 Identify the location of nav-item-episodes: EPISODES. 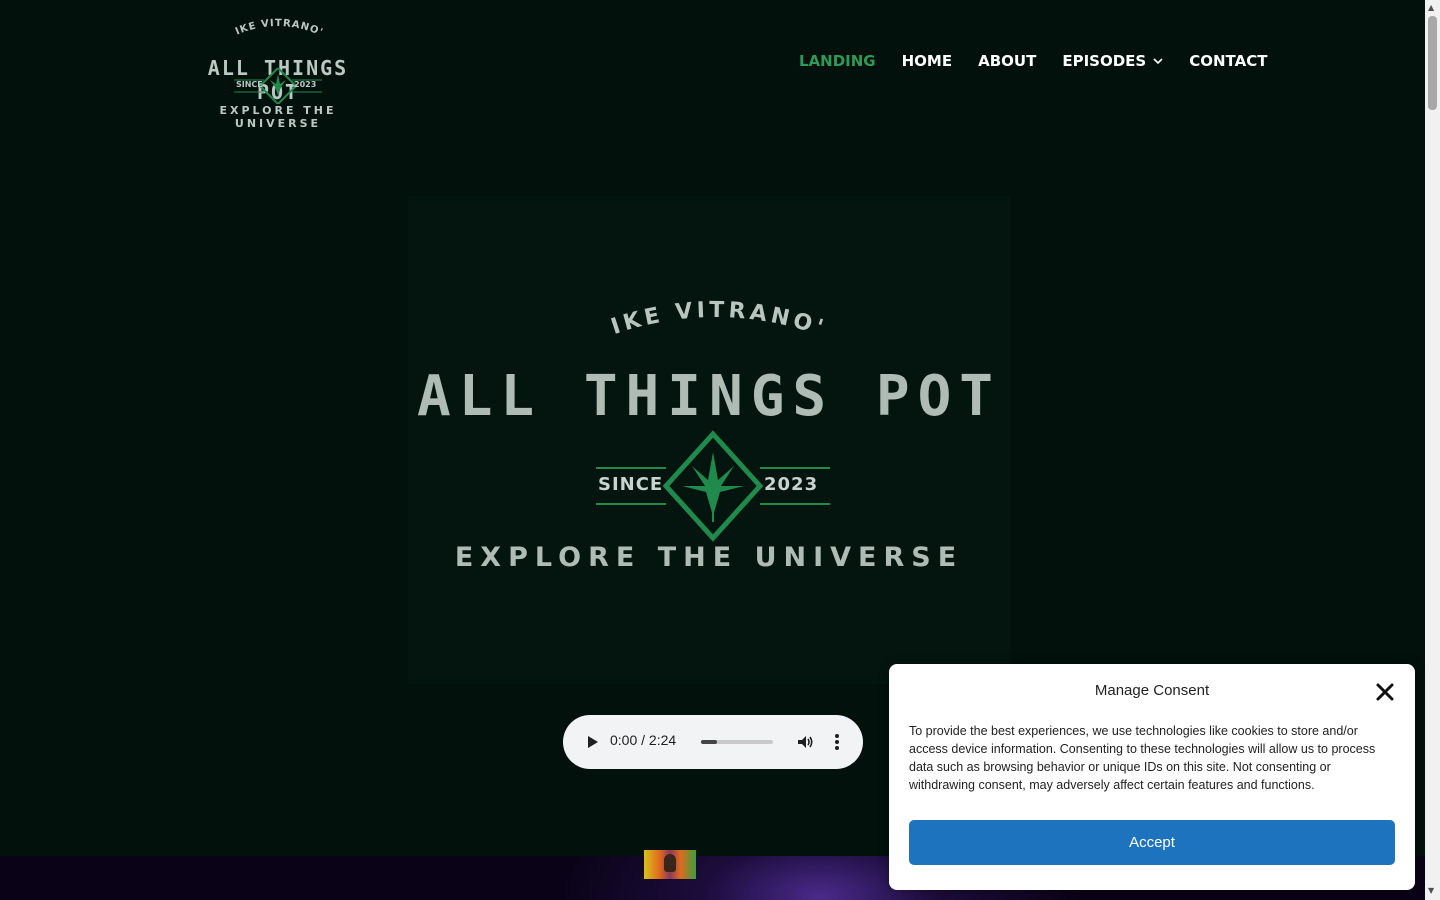
(1112, 61).